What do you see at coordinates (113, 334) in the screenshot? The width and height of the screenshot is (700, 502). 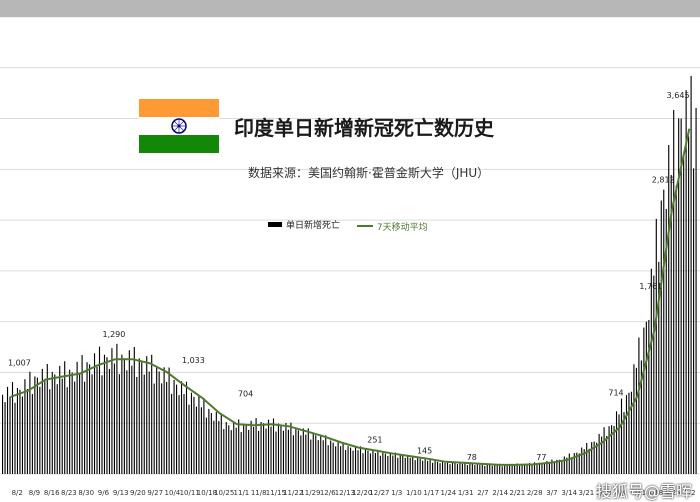 I see `data-label: 1,290` at bounding box center [113, 334].